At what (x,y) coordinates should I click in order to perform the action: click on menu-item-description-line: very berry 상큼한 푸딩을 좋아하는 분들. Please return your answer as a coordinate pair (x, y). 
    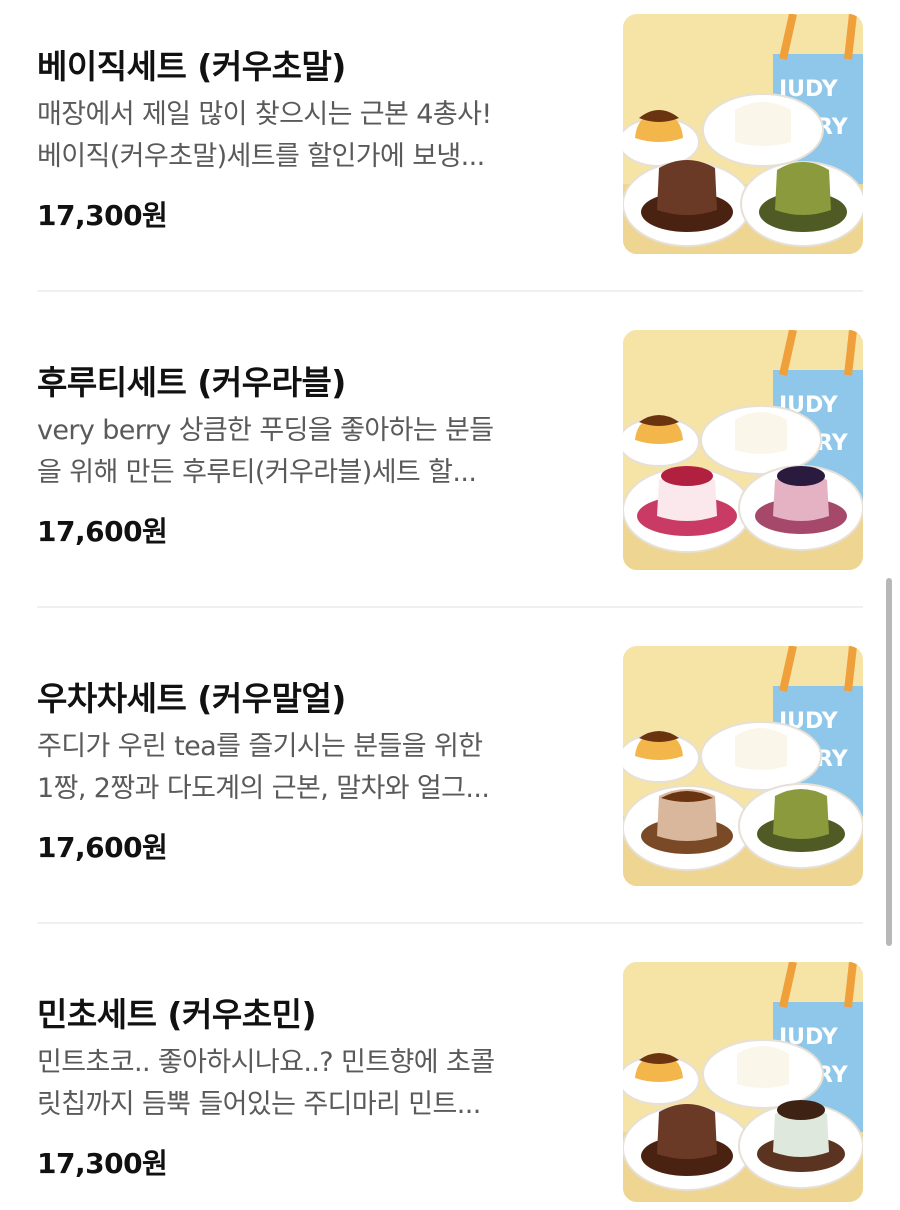
    Looking at the image, I should click on (265, 430).